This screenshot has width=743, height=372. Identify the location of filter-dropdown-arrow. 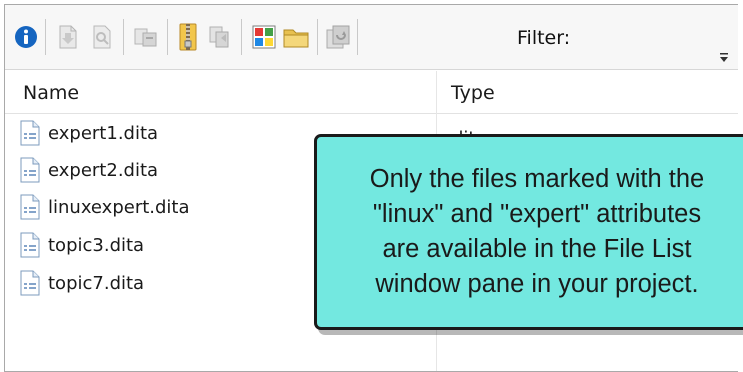
(724, 48).